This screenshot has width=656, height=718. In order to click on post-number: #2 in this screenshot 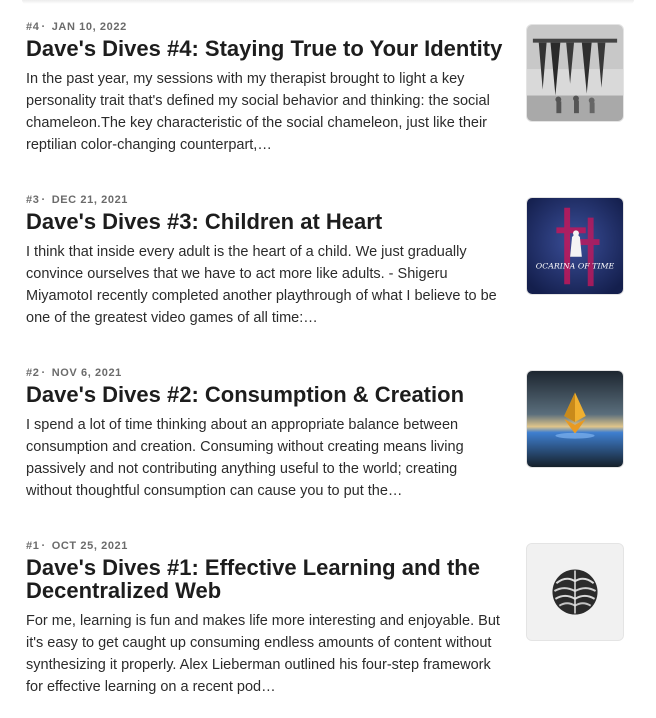, I will do `click(33, 373)`.